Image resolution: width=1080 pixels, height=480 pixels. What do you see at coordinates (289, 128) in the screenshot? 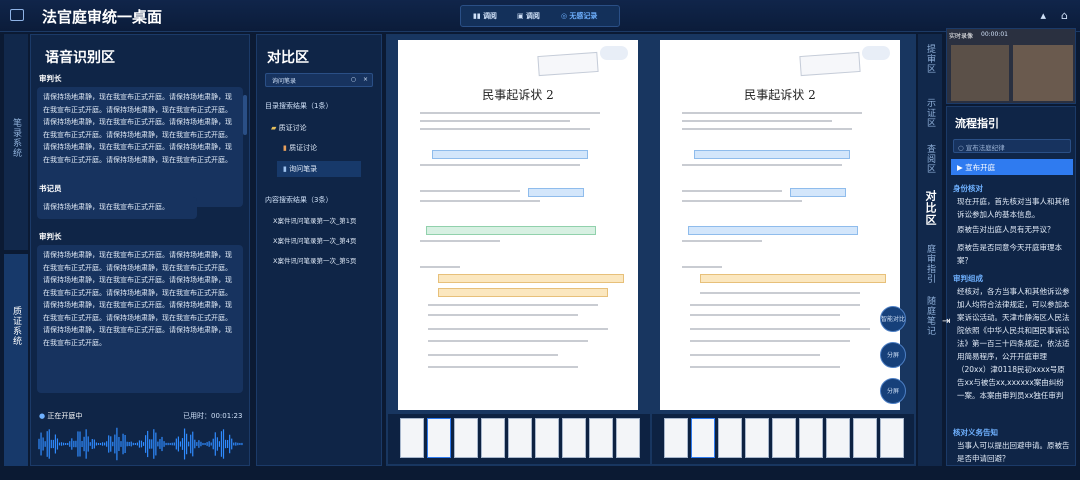
I see `tree-item: ▰ 质证讨论` at bounding box center [289, 128].